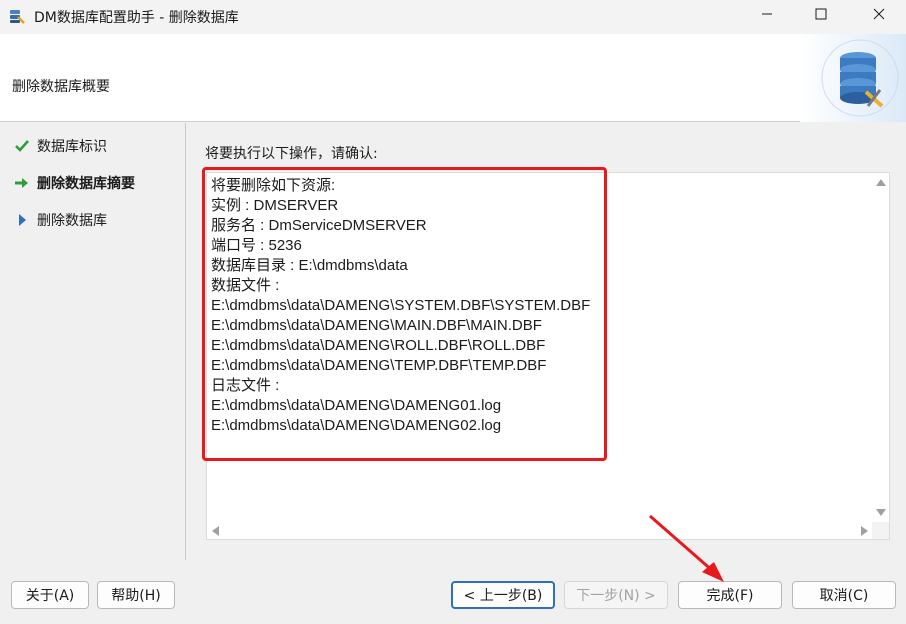 The width and height of the screenshot is (906, 624). What do you see at coordinates (22, 220) in the screenshot?
I see `triangle-right-icon` at bounding box center [22, 220].